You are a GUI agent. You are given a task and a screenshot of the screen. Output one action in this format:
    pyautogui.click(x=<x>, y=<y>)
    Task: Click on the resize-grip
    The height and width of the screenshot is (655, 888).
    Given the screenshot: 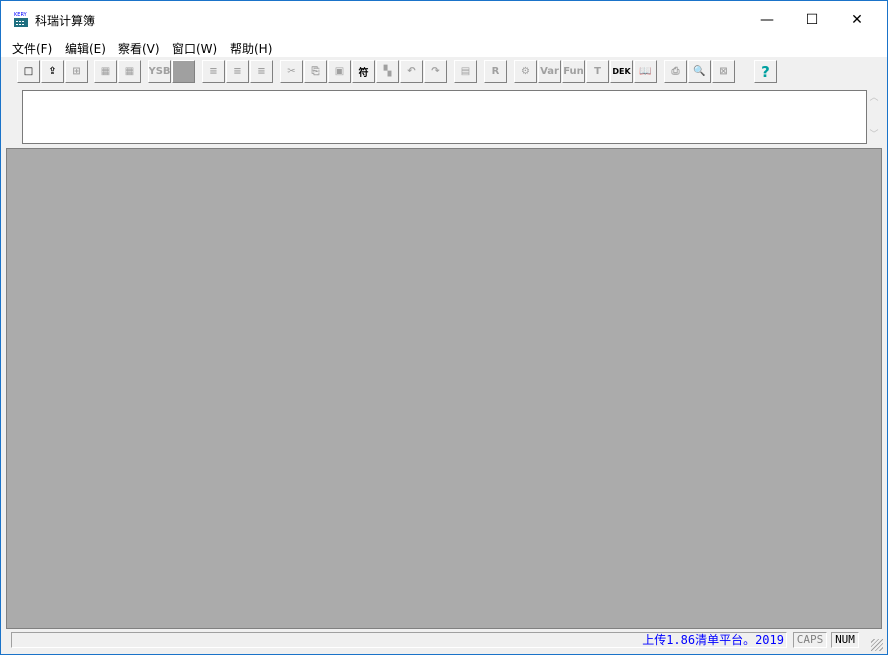 What is the action you would take?
    pyautogui.click(x=877, y=645)
    